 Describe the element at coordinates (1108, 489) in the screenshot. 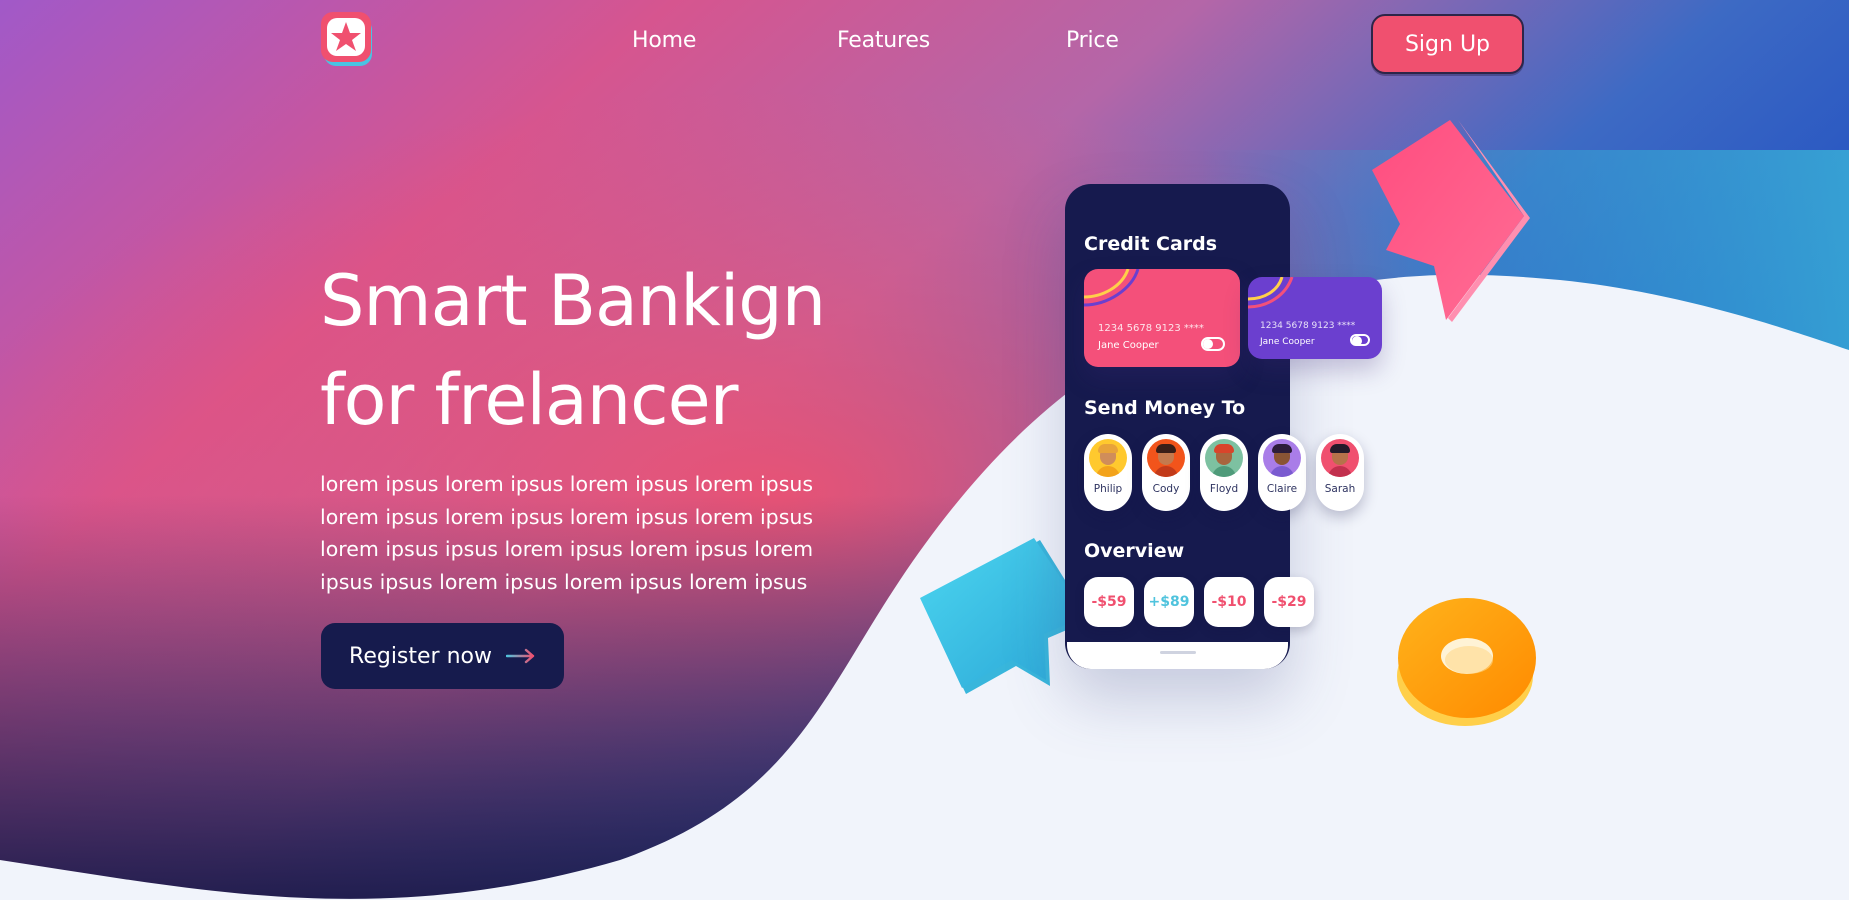

I see `contact-name: Philip` at that location.